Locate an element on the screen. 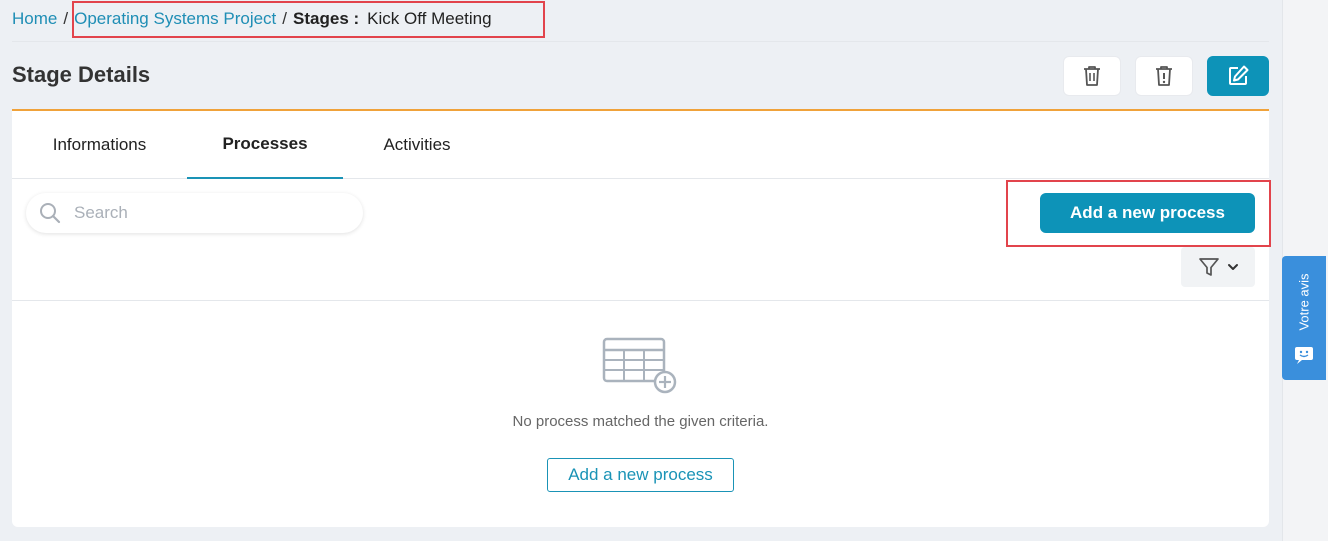  tab-informations: Informations is located at coordinates (99, 145).